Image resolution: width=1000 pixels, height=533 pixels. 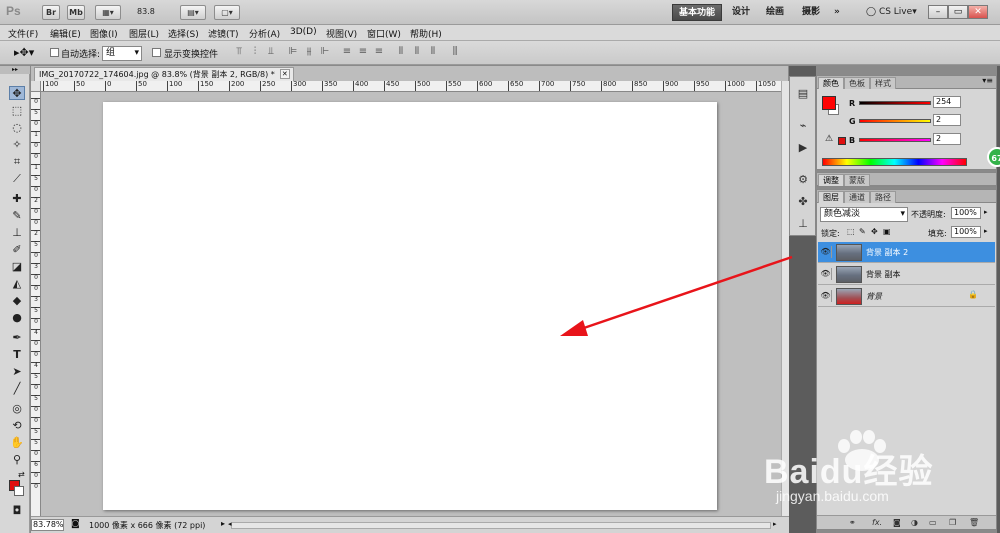 I want to click on hand-tool-icon: ✋, so click(x=17, y=443).